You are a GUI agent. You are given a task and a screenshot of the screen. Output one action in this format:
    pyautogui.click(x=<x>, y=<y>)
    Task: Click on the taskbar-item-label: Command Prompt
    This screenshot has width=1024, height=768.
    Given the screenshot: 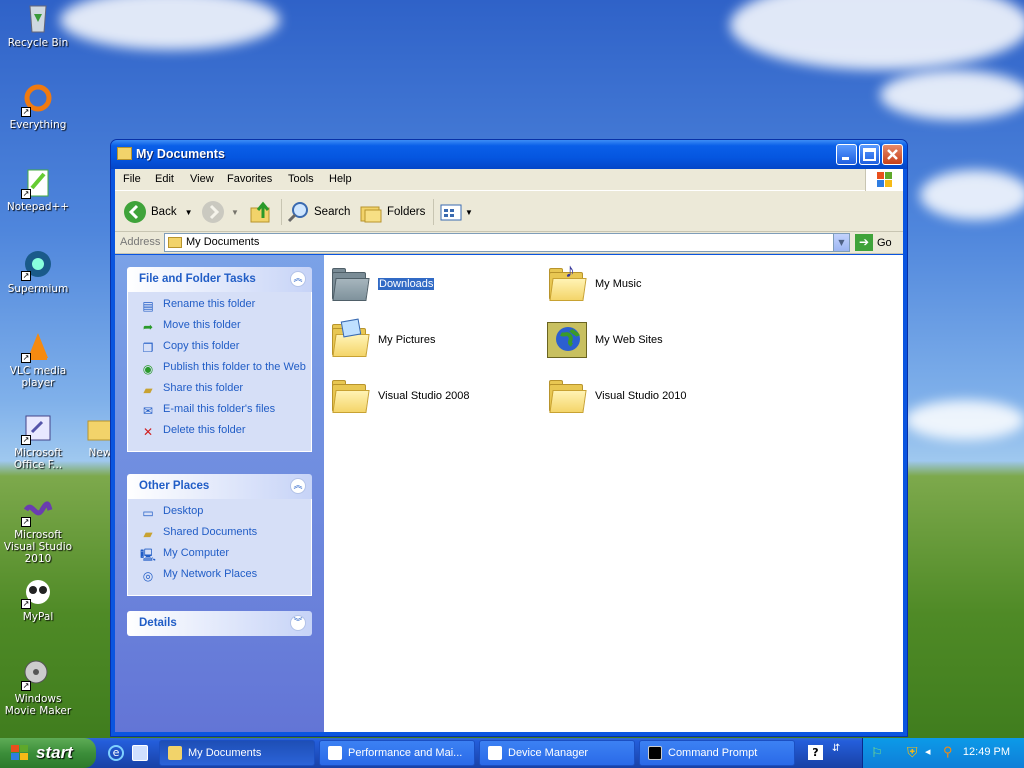 What is the action you would take?
    pyautogui.click(x=713, y=753)
    